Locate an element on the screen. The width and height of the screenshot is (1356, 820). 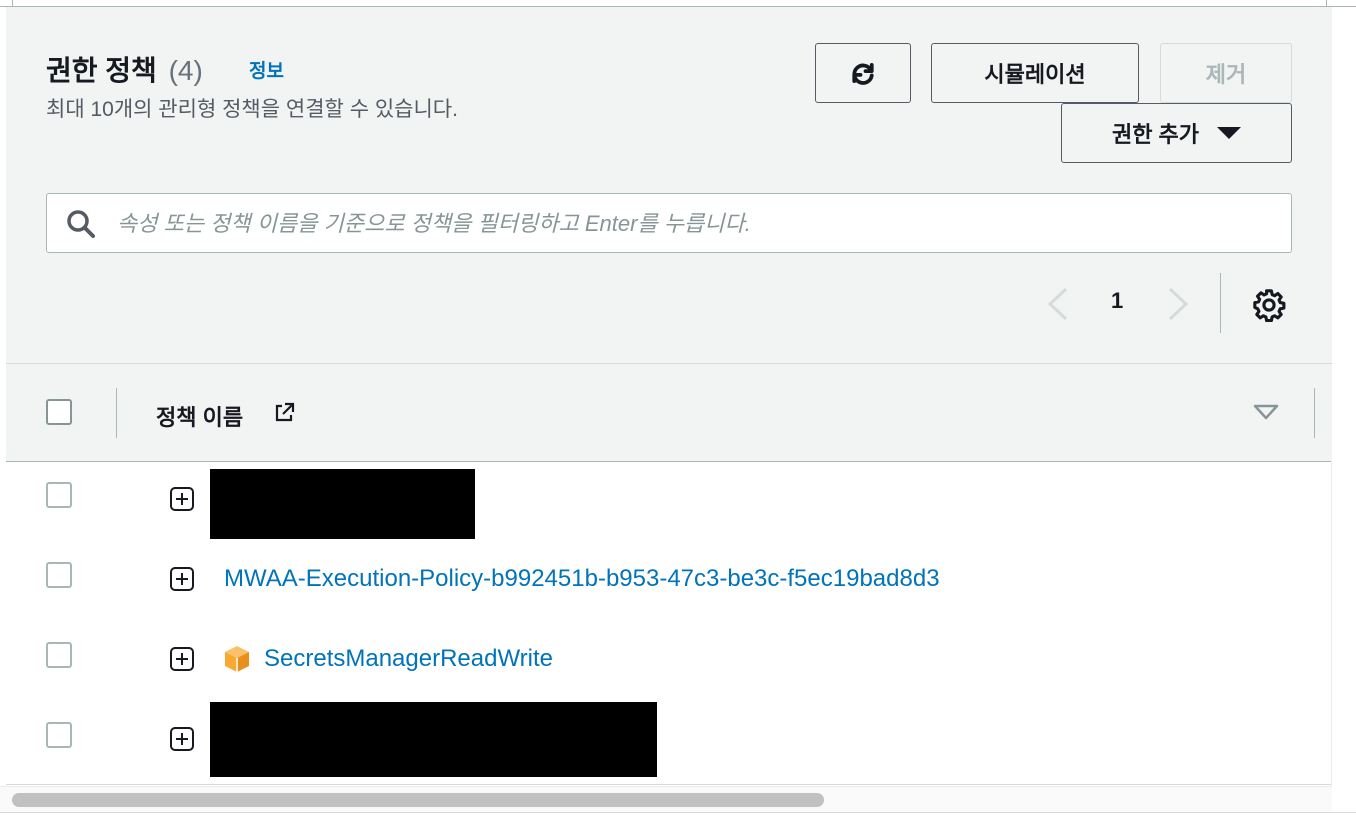
policy-search is located at coordinates (669, 223).